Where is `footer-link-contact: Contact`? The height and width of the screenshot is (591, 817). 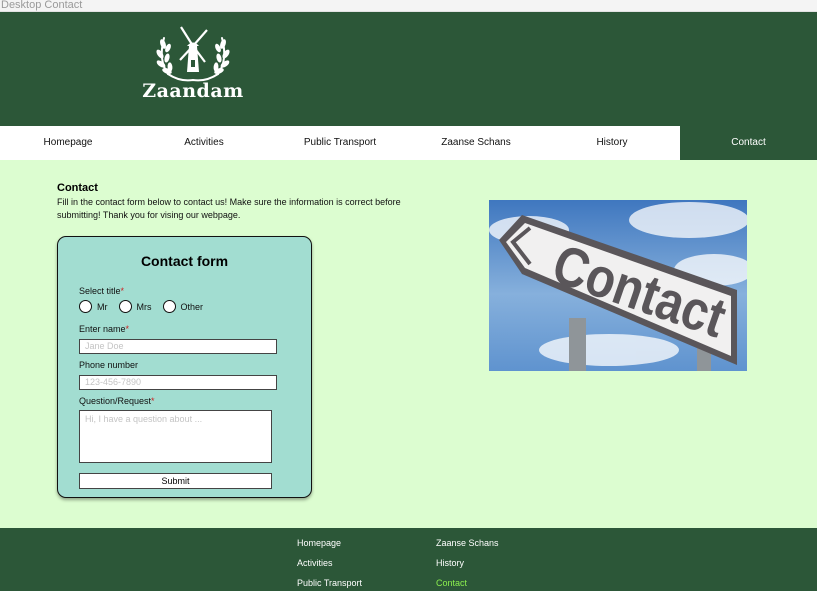 footer-link-contact: Contact is located at coordinates (451, 583).